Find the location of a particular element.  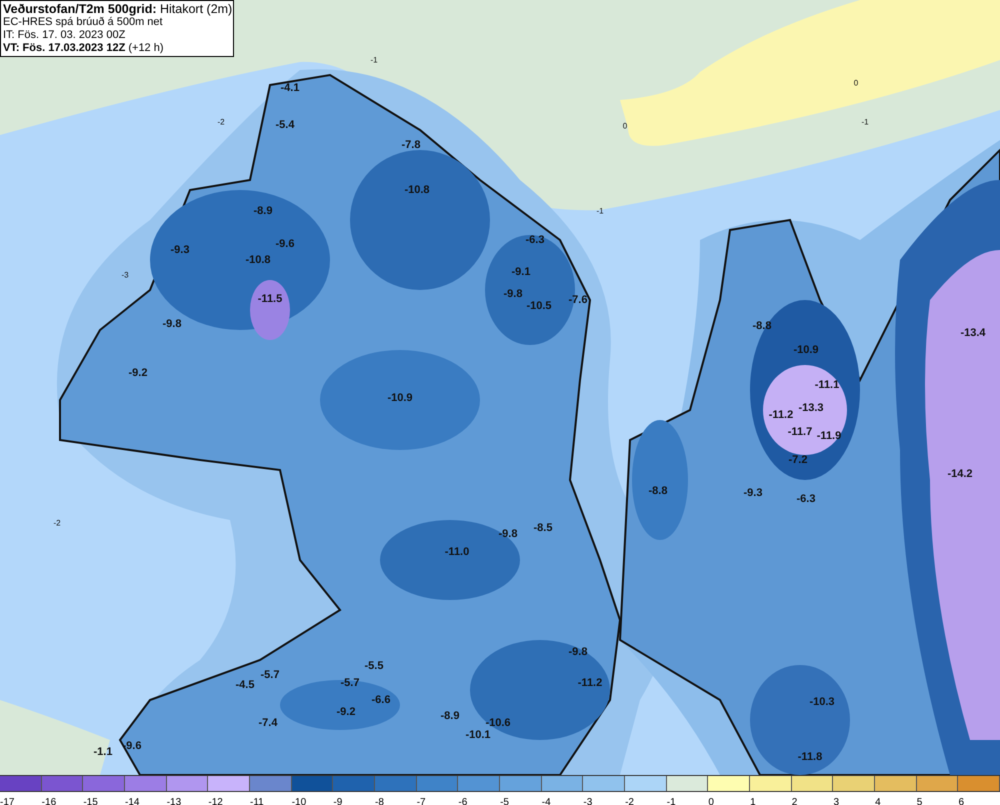

legend-label: -6 is located at coordinates (463, 800).